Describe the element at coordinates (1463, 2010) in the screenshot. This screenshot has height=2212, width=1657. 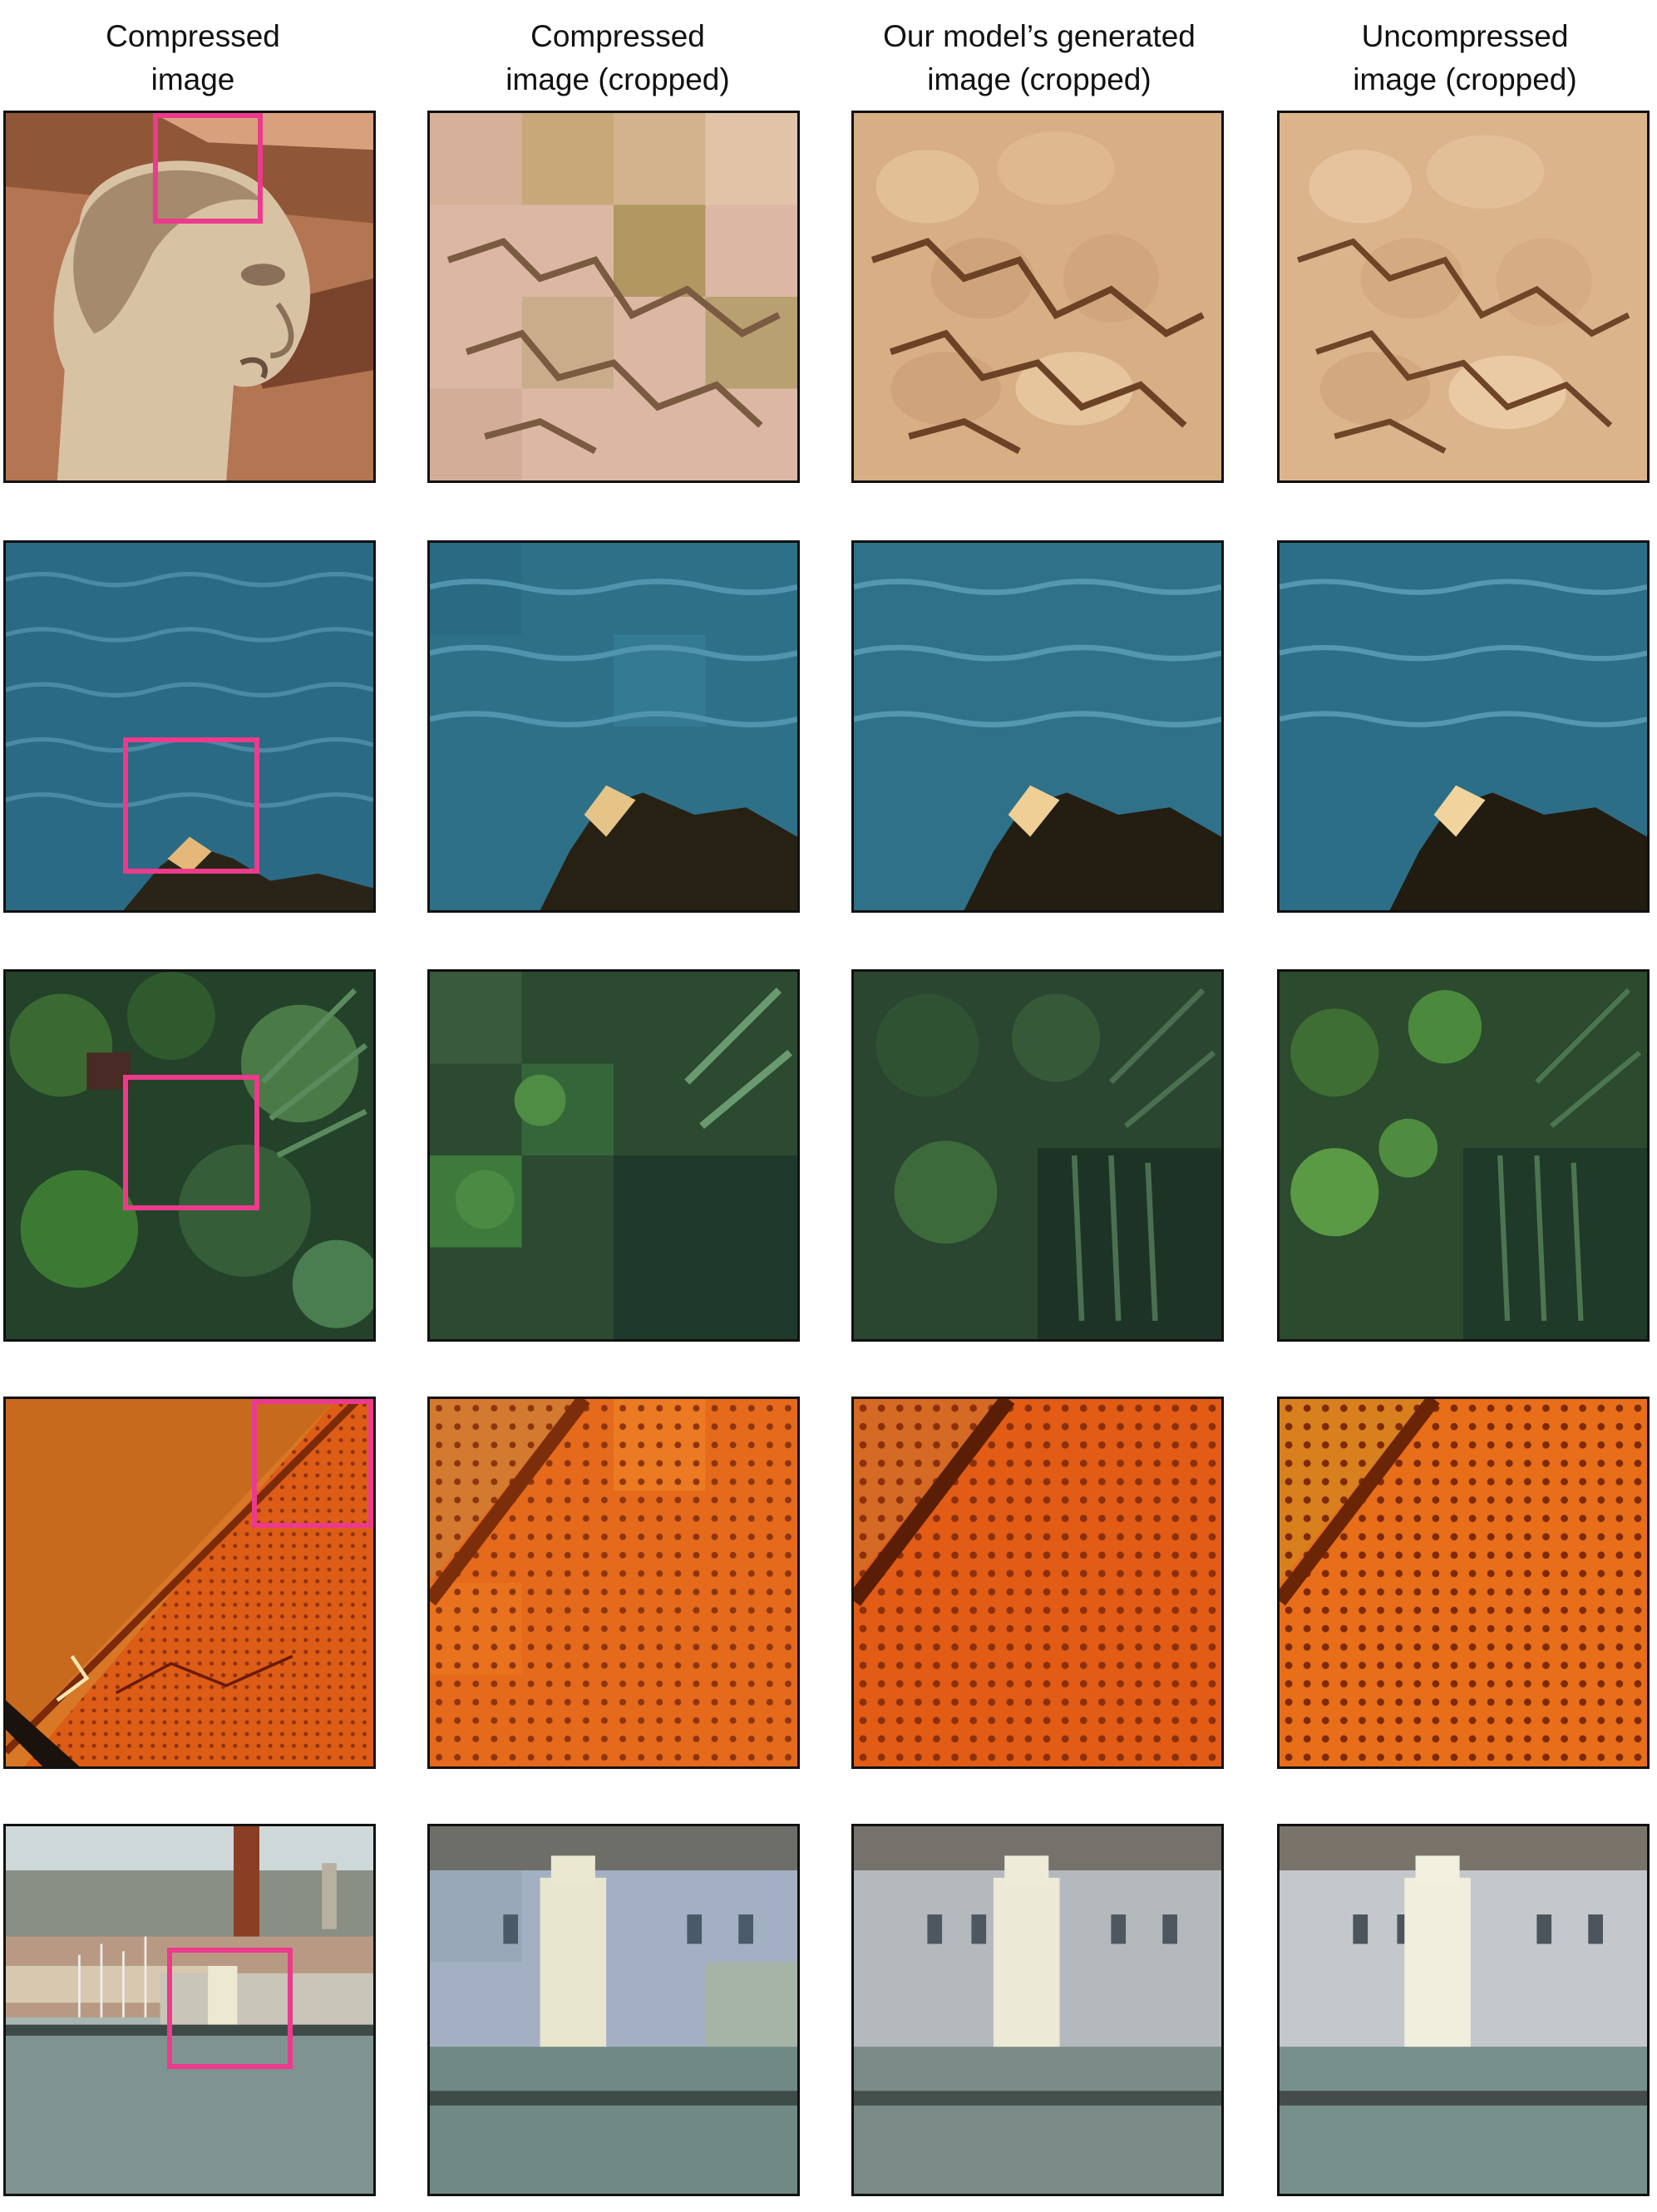
I see `harbor-uncompressed-crop` at that location.